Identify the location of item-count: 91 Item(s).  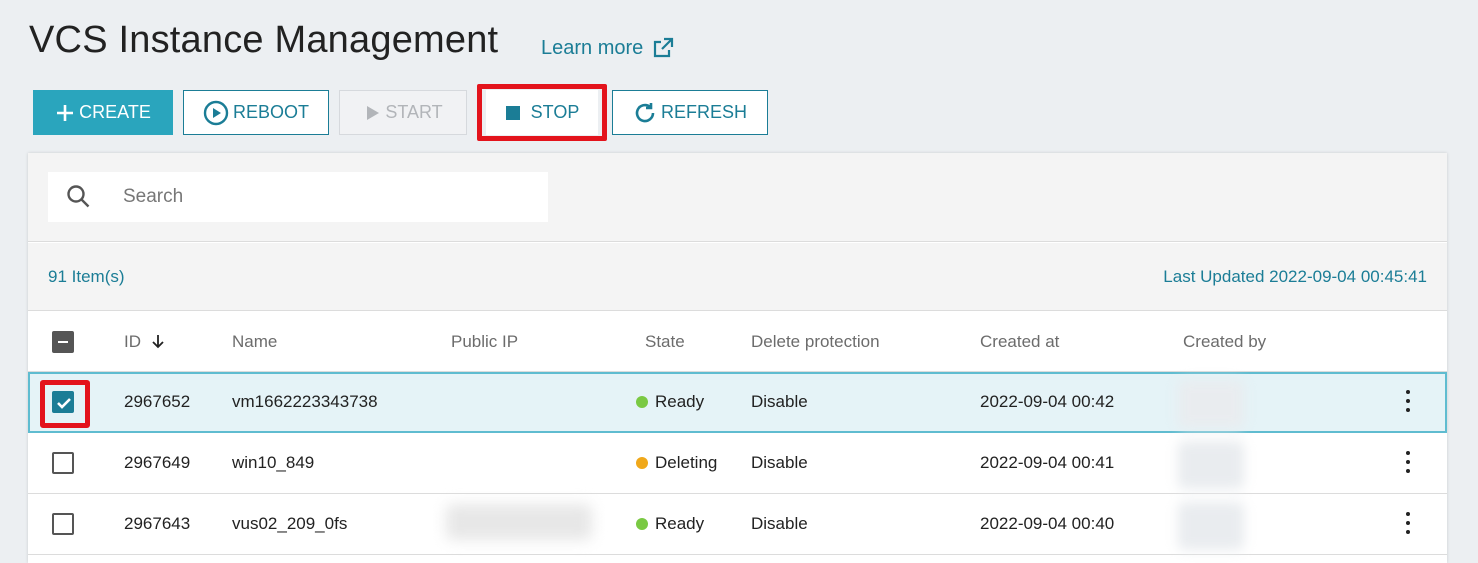
(86, 276).